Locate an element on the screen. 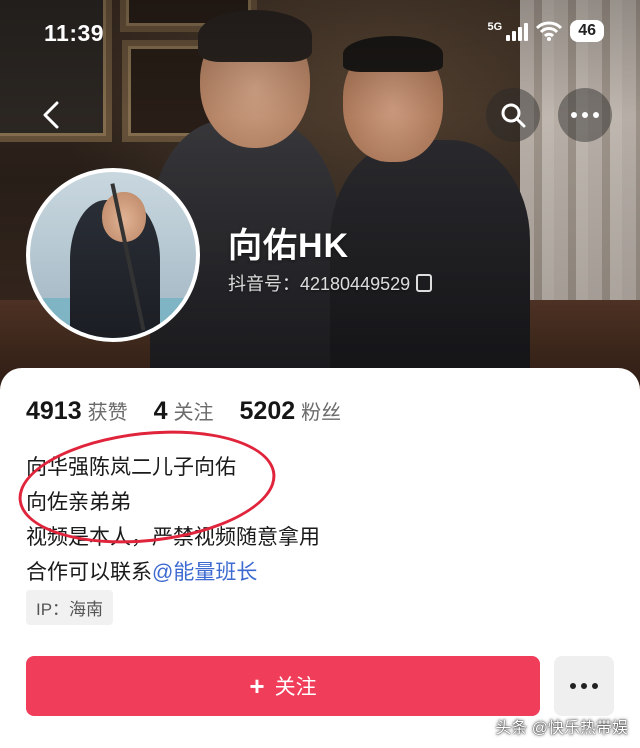  search-button is located at coordinates (513, 115).